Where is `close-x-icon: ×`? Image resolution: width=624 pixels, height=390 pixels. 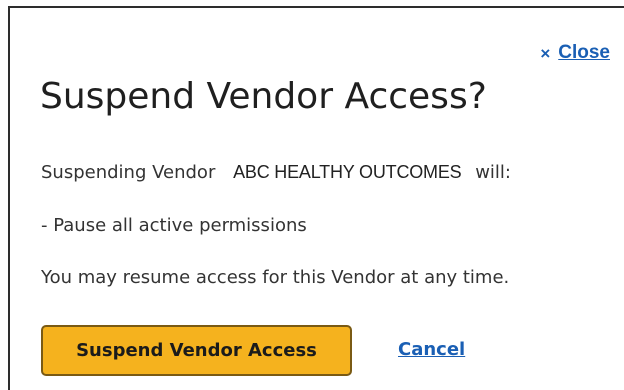 close-x-icon: × is located at coordinates (545, 53).